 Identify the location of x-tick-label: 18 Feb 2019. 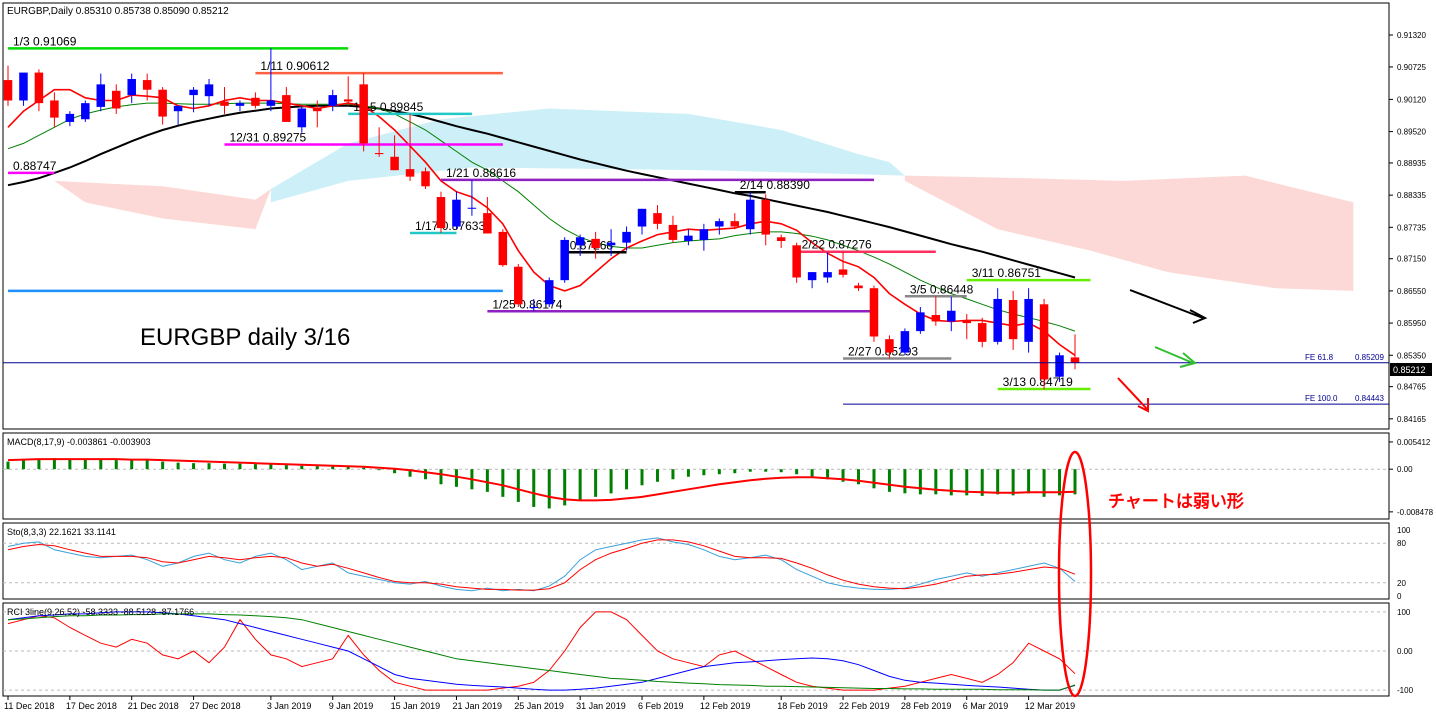
(802, 706).